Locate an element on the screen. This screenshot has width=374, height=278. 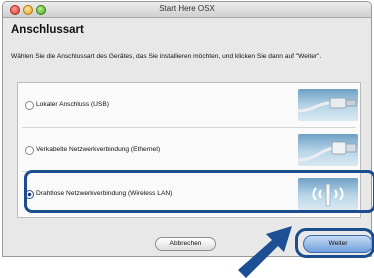
cancel-button: Abbrechen is located at coordinates (185, 244).